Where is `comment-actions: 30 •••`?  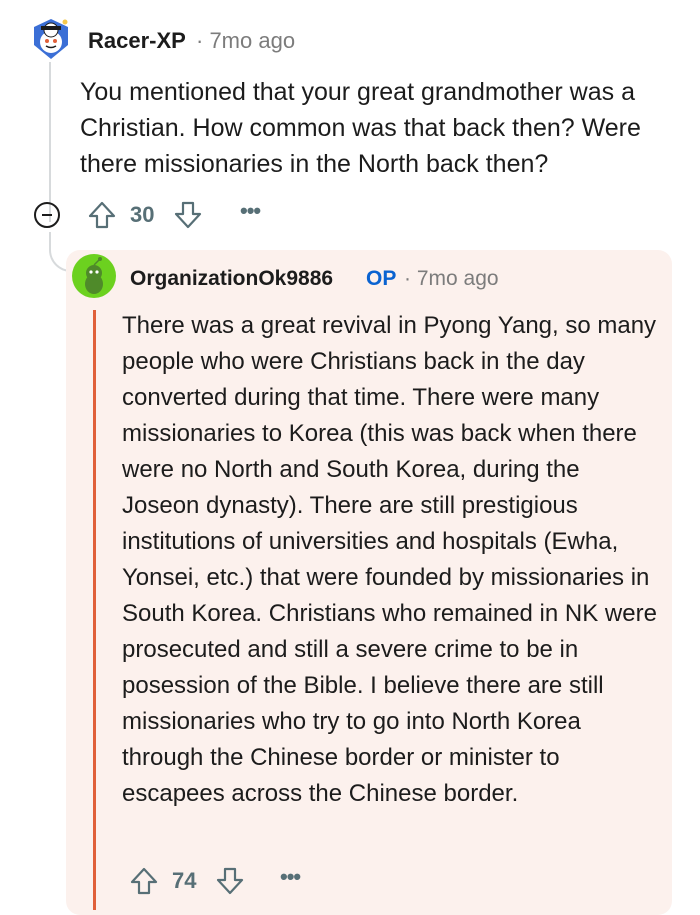 comment-actions: 30 ••• is located at coordinates (184, 216).